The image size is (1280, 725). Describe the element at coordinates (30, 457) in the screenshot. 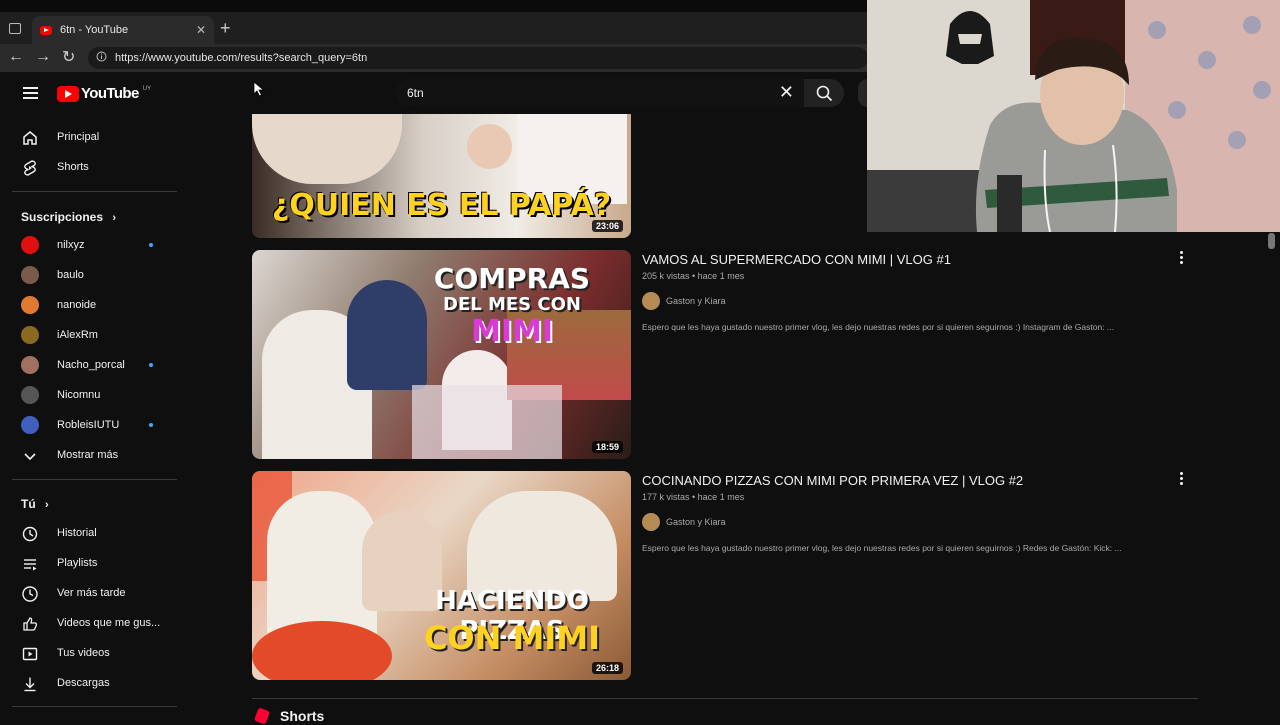

I see `chevron-down-icon` at that location.